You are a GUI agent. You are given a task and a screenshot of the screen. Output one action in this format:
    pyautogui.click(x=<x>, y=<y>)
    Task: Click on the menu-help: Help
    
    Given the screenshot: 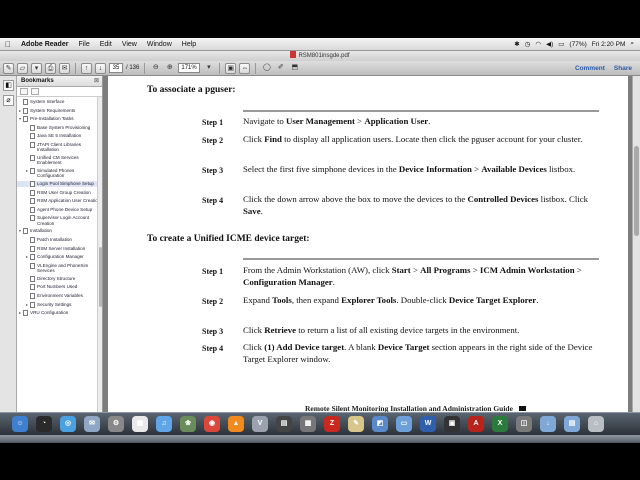 What is the action you would take?
    pyautogui.click(x=189, y=44)
    